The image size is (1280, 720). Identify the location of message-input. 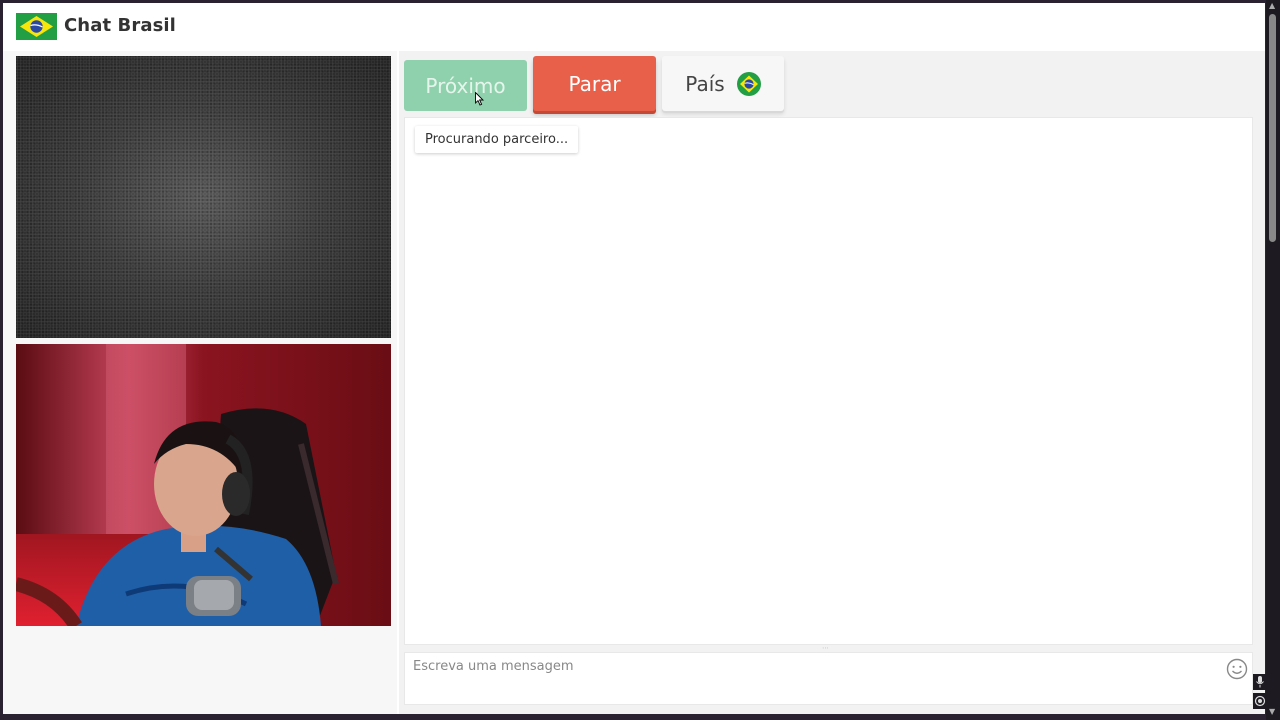
(810, 678).